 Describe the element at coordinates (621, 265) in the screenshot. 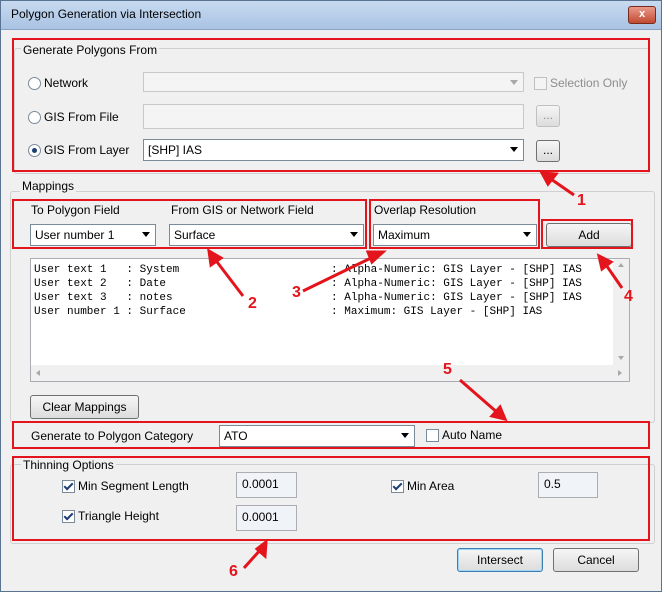

I see `scroll-up-icon` at that location.